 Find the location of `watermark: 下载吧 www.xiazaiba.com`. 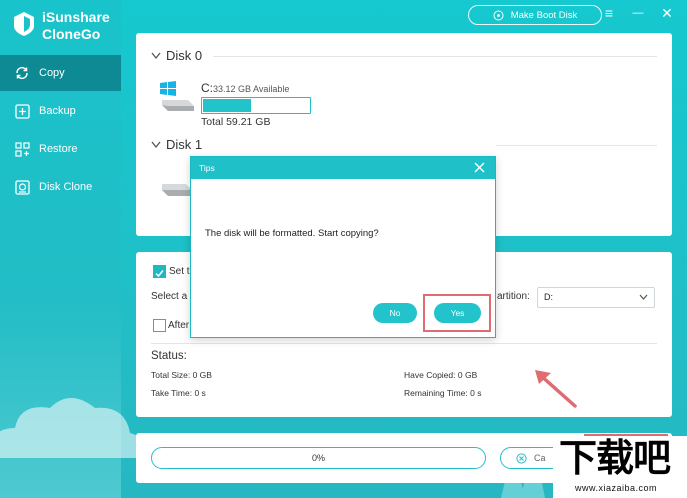

watermark: 下载吧 www.xiazaiba.com is located at coordinates (620, 467).